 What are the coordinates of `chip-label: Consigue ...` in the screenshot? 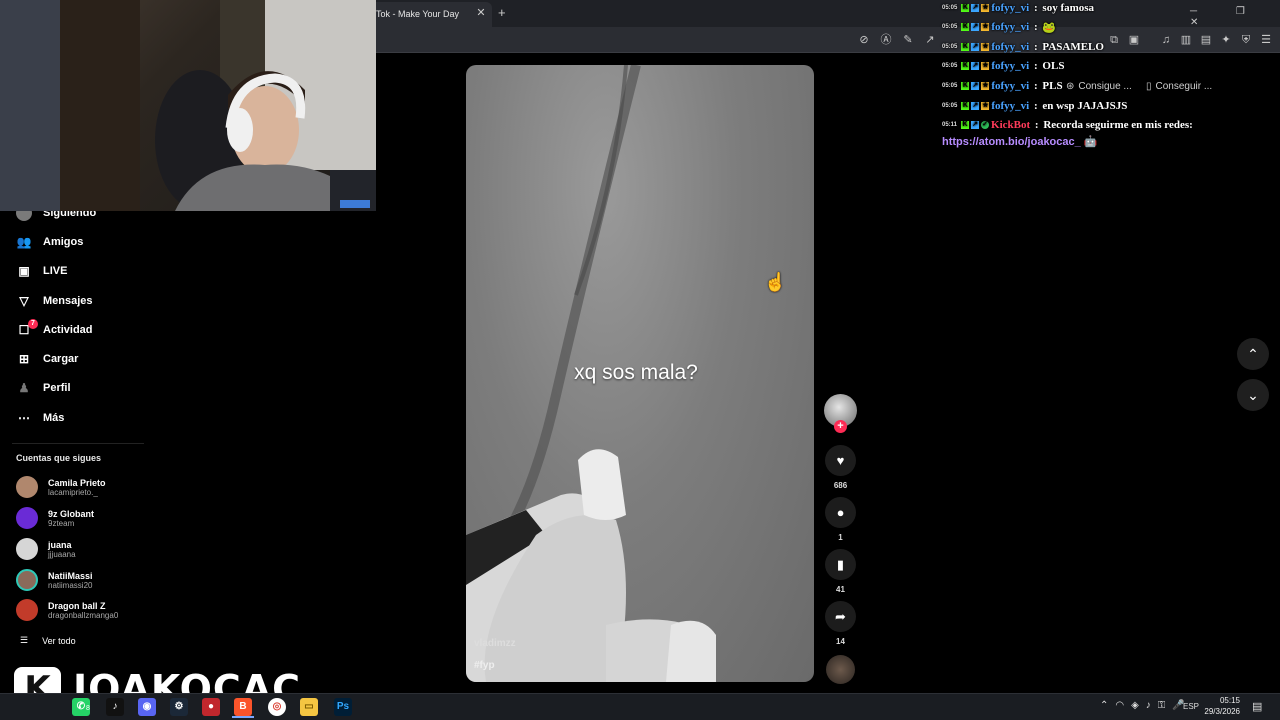 It's located at (1105, 86).